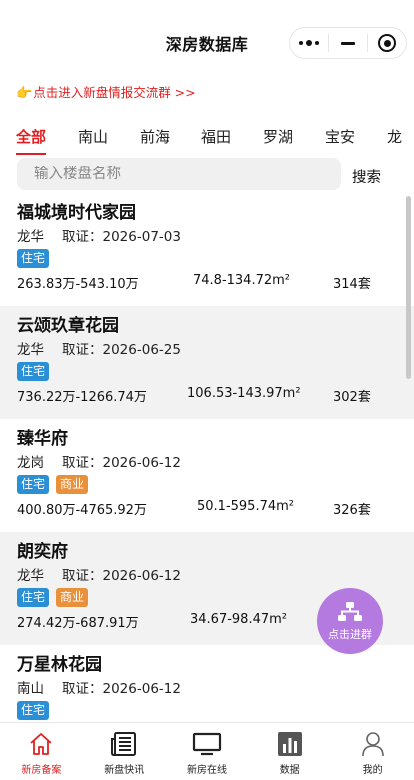 The height and width of the screenshot is (780, 414). Describe the element at coordinates (68, 326) in the screenshot. I see `listing-name: 云颂玖章花园` at that location.